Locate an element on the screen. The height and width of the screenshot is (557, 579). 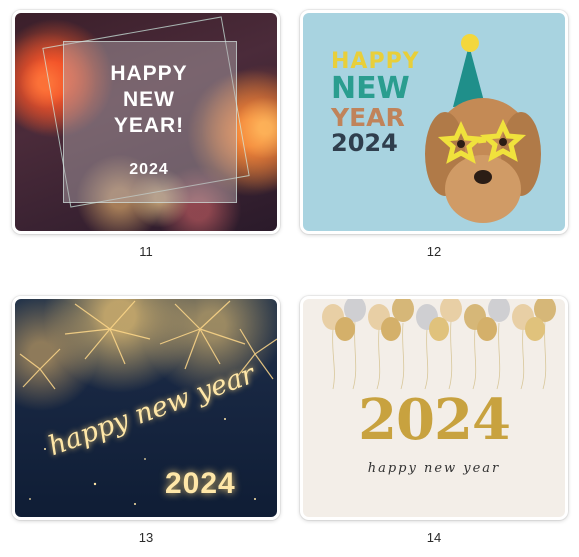
headline-year: YEAR is located at coordinates (368, 117).